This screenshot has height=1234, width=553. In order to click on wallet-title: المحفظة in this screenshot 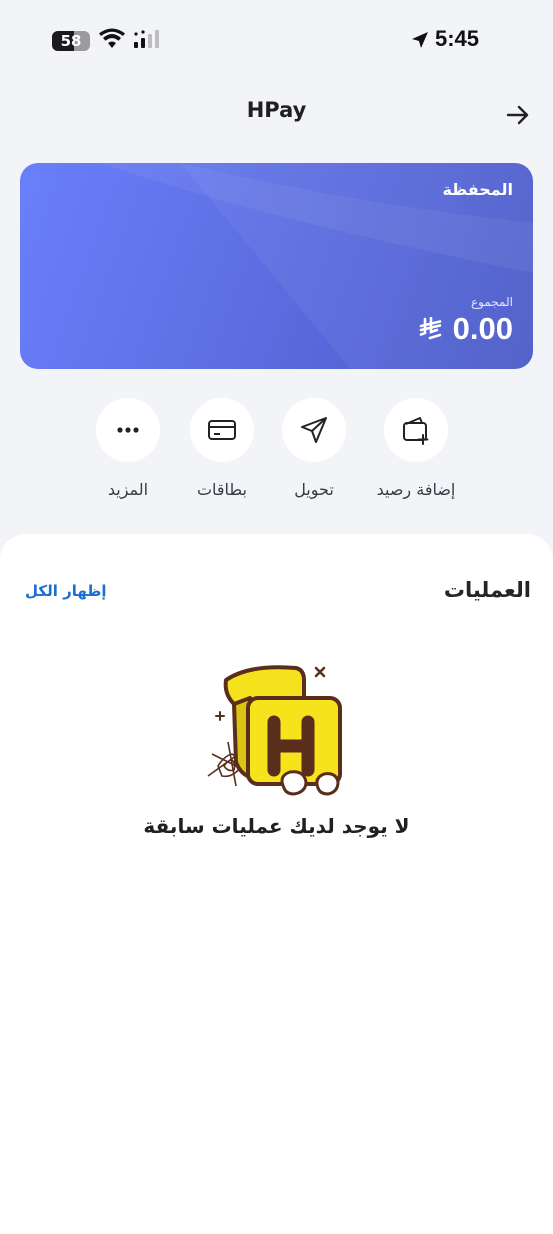, I will do `click(477, 189)`.